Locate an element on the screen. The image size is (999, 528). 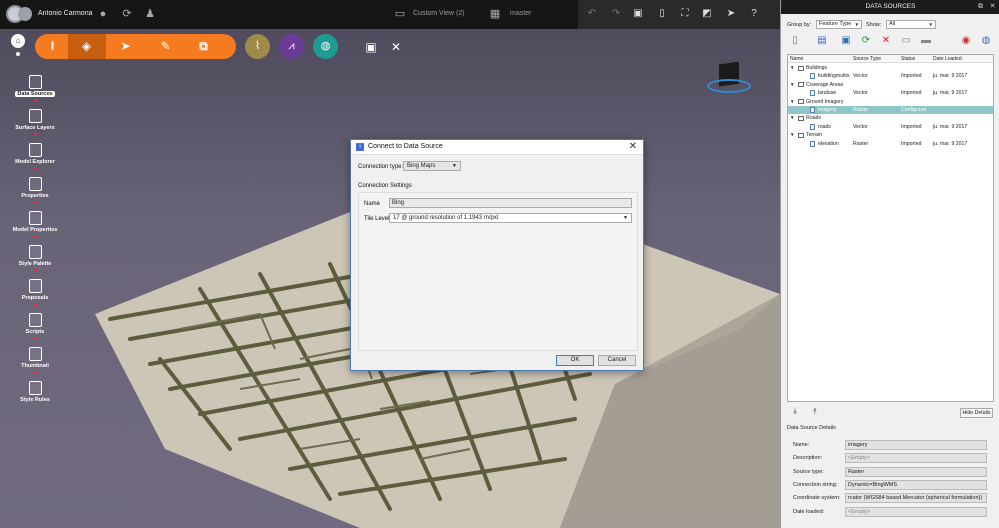
ok-button: OK is located at coordinates (575, 360).